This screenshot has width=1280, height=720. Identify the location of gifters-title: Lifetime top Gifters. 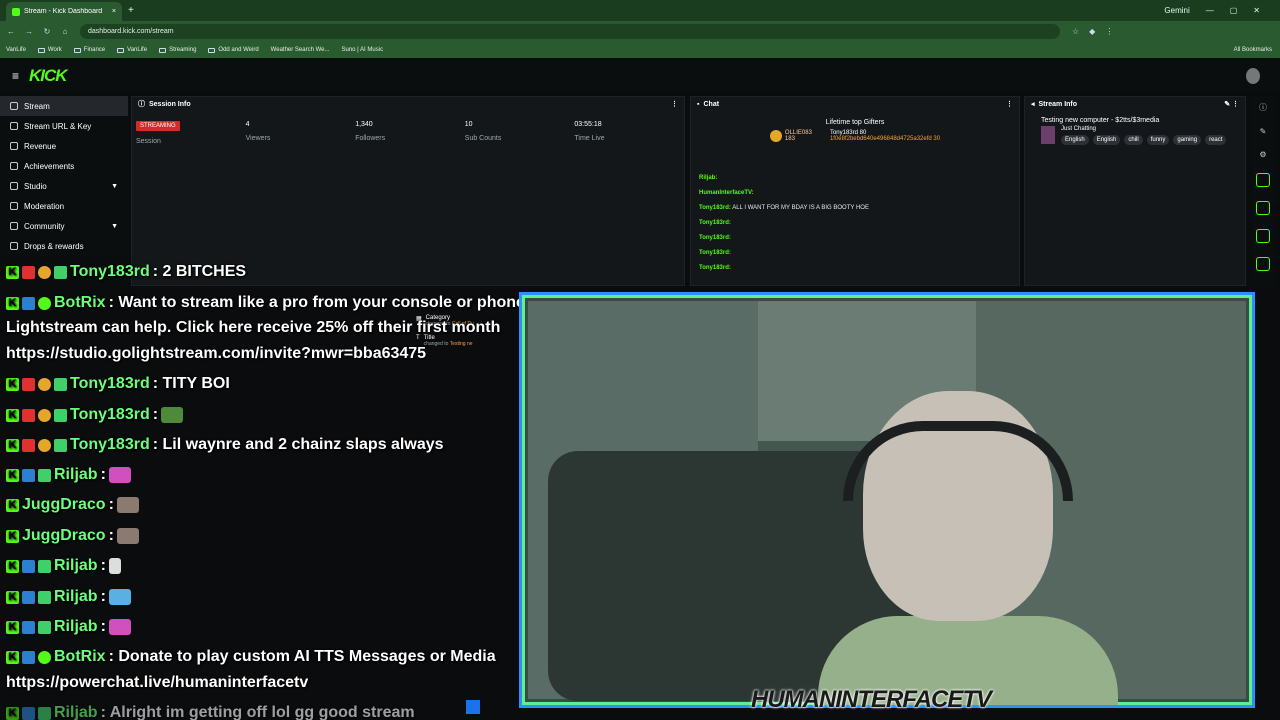
(855, 122).